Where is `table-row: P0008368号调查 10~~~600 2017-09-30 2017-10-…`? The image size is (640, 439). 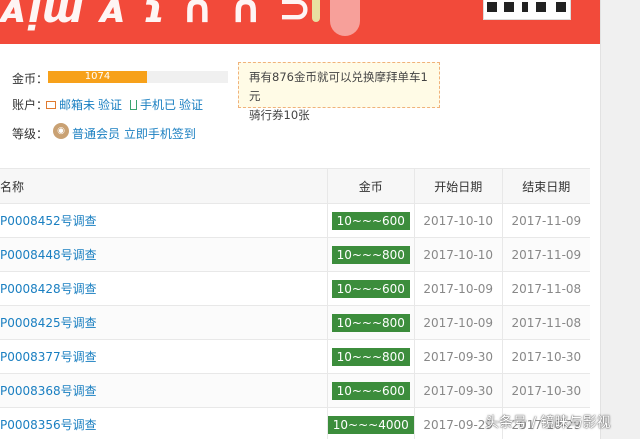 table-row: P0008368号调查 10~~~600 2017-09-30 2017-10-… is located at coordinates (295, 390).